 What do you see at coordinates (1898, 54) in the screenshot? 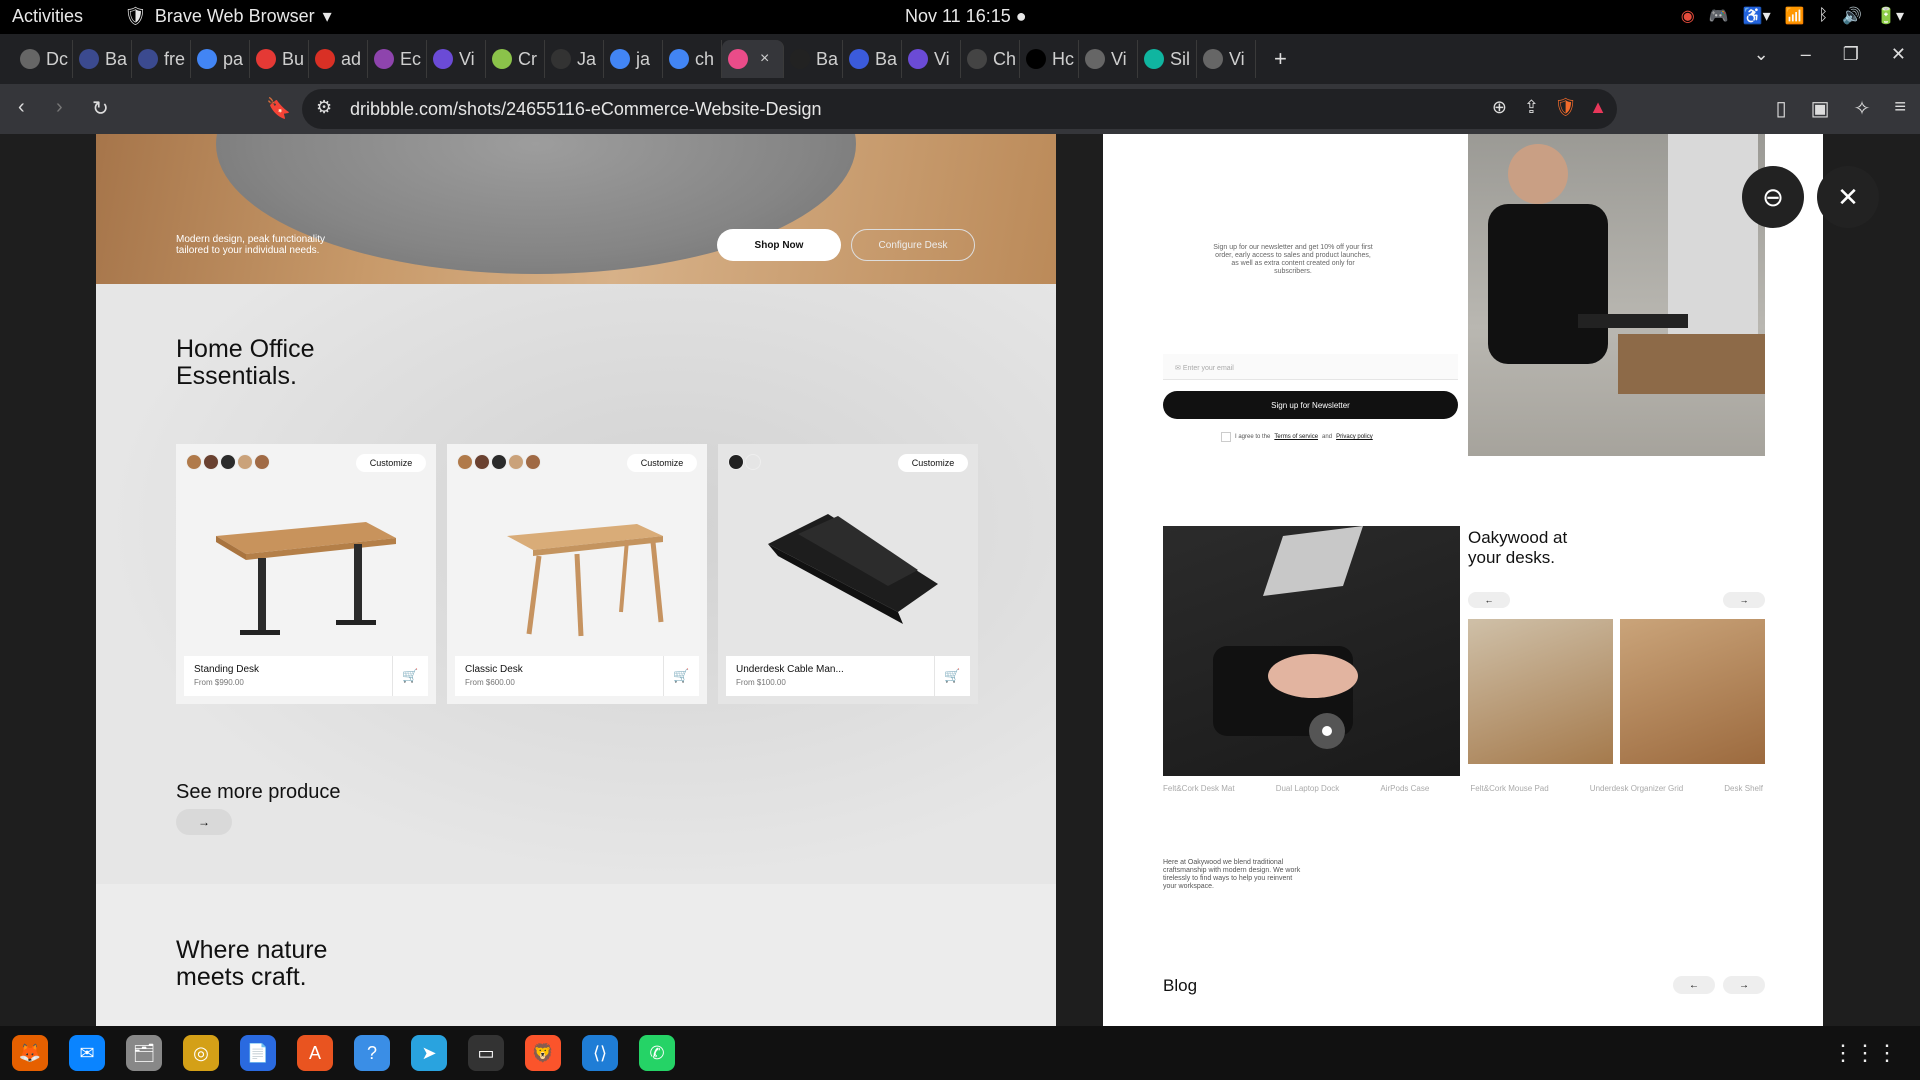
I see `window-close-icon: ✕` at bounding box center [1898, 54].